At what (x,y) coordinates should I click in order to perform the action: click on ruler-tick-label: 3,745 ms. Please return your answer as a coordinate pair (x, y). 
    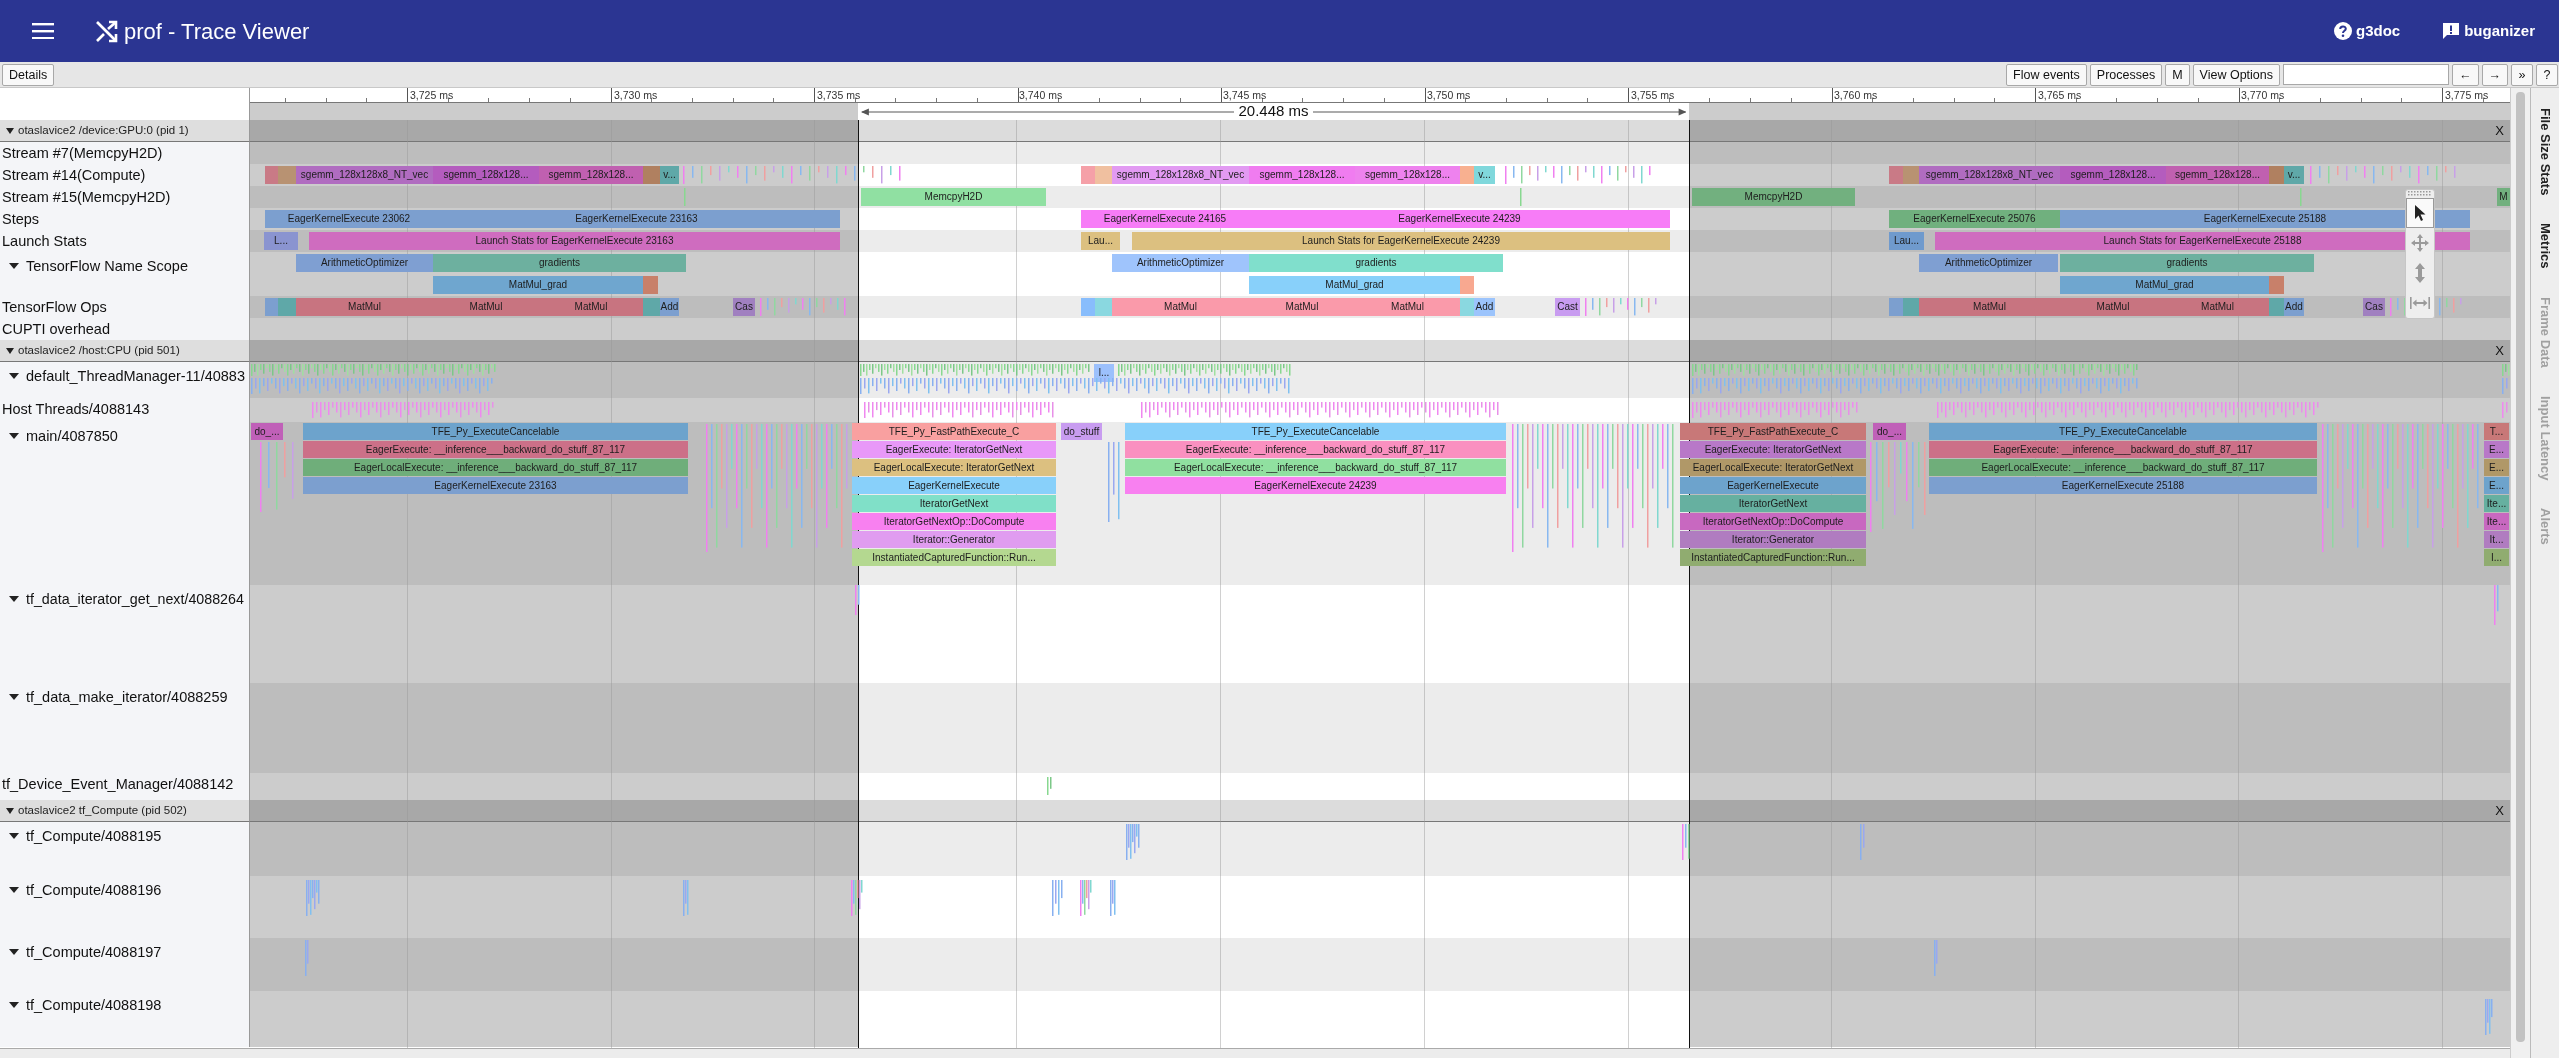
    Looking at the image, I should click on (1245, 95).